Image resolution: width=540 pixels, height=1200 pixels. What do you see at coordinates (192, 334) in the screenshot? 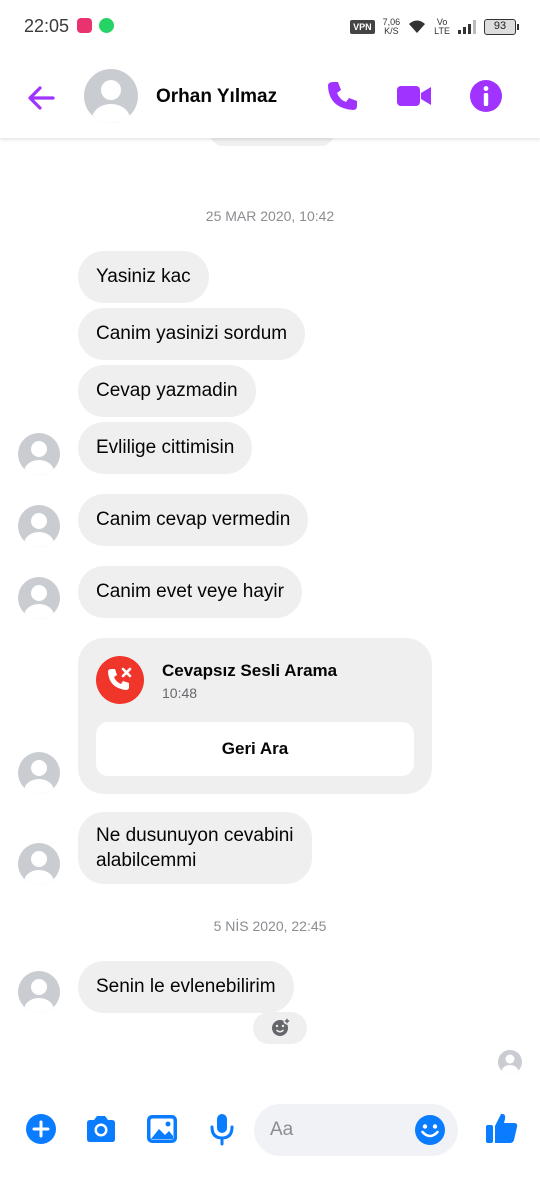
I see `message-bubble: Canim yasinizi sordum` at bounding box center [192, 334].